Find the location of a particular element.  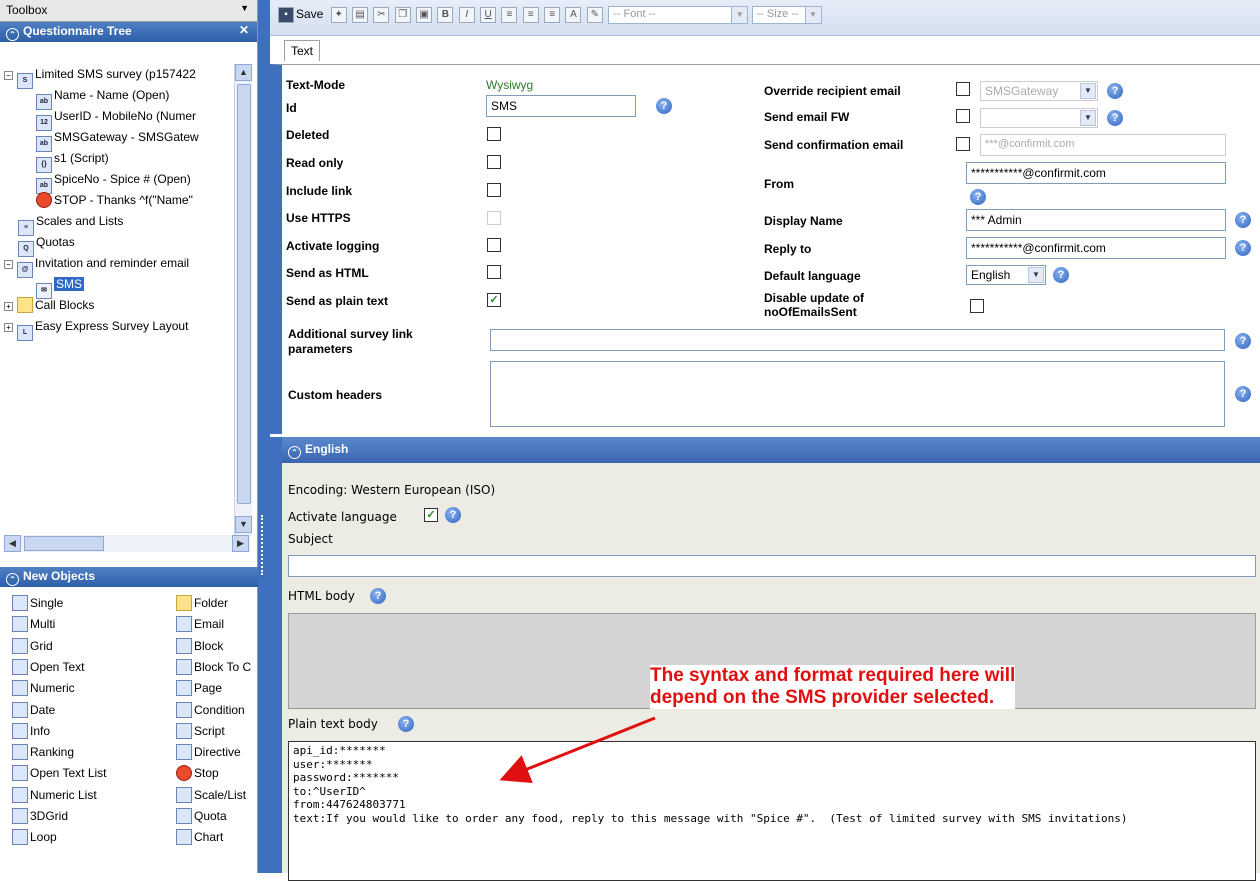

tree-horizontal-scrollbar: ◀ ▶ is located at coordinates (127, 543).